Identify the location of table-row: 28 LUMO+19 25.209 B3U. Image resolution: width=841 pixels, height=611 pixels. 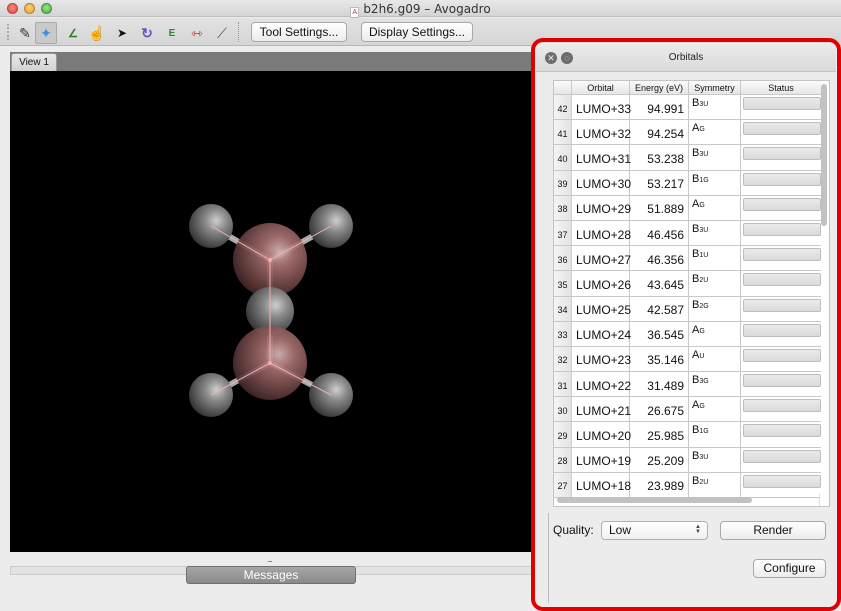
(687, 460).